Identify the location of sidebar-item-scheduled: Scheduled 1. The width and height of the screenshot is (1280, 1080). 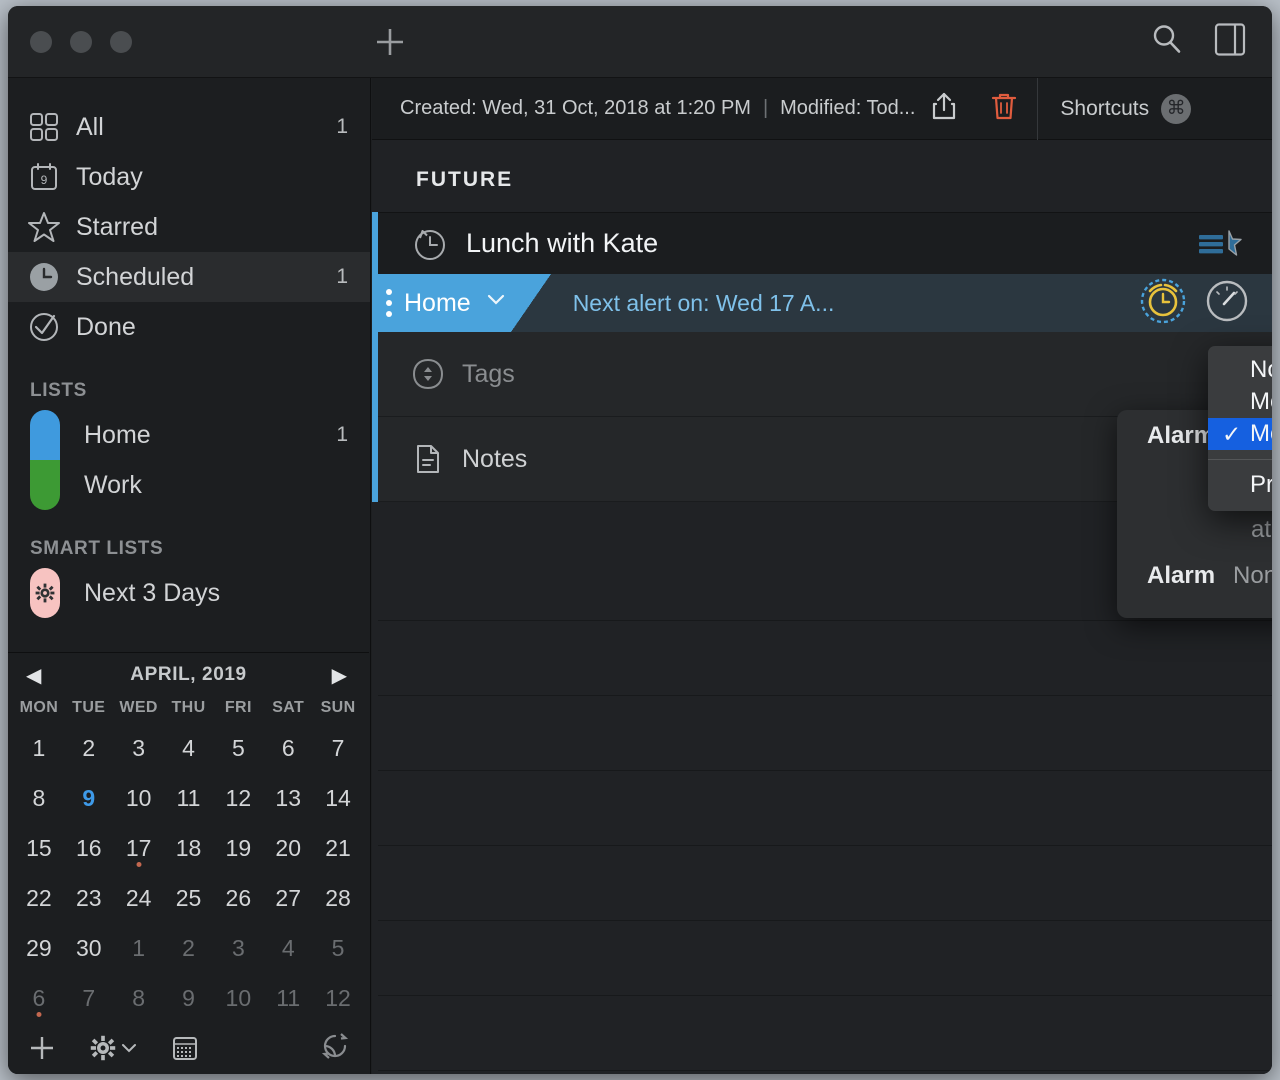
(189, 277).